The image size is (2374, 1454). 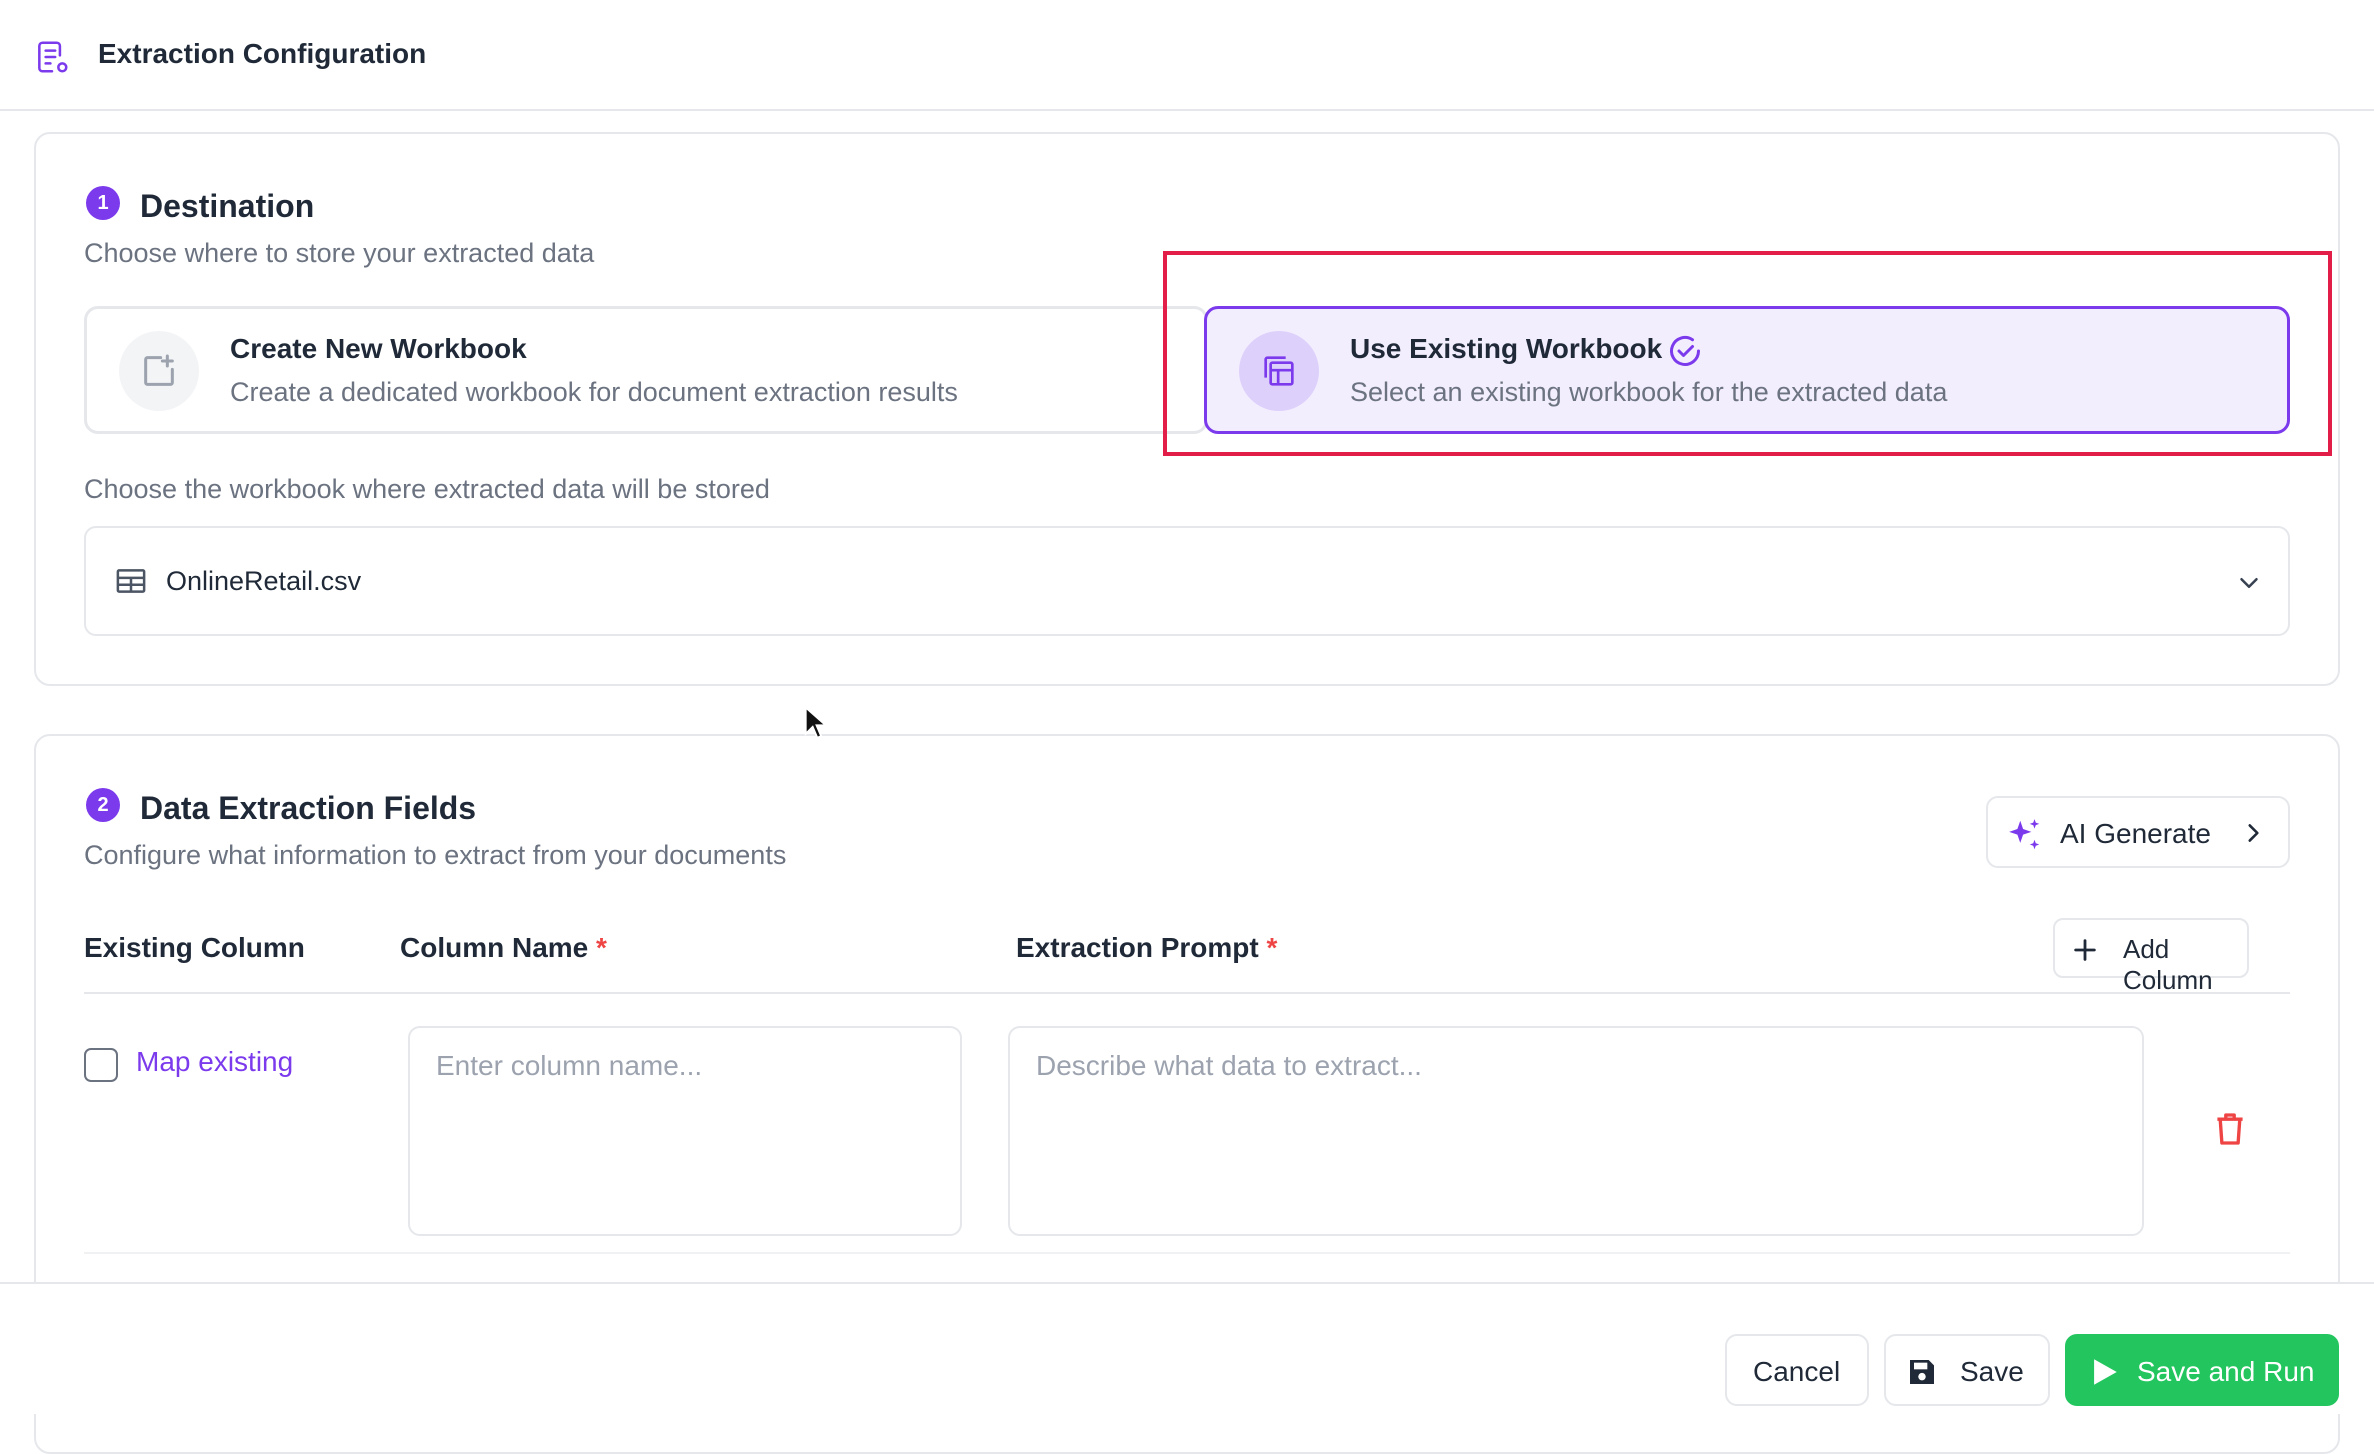 I want to click on cancel-label: Cancel, so click(x=1797, y=1371).